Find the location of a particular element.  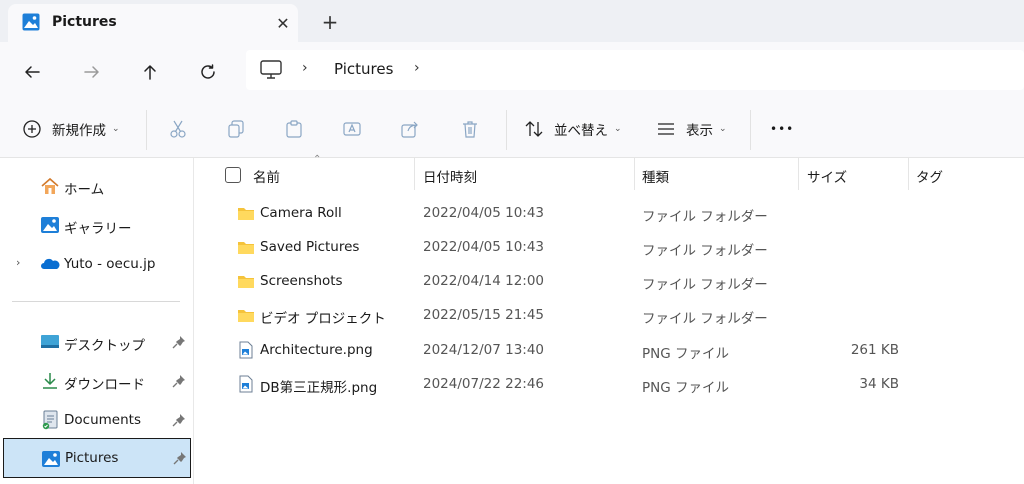

delete-button is located at coordinates (470, 129).